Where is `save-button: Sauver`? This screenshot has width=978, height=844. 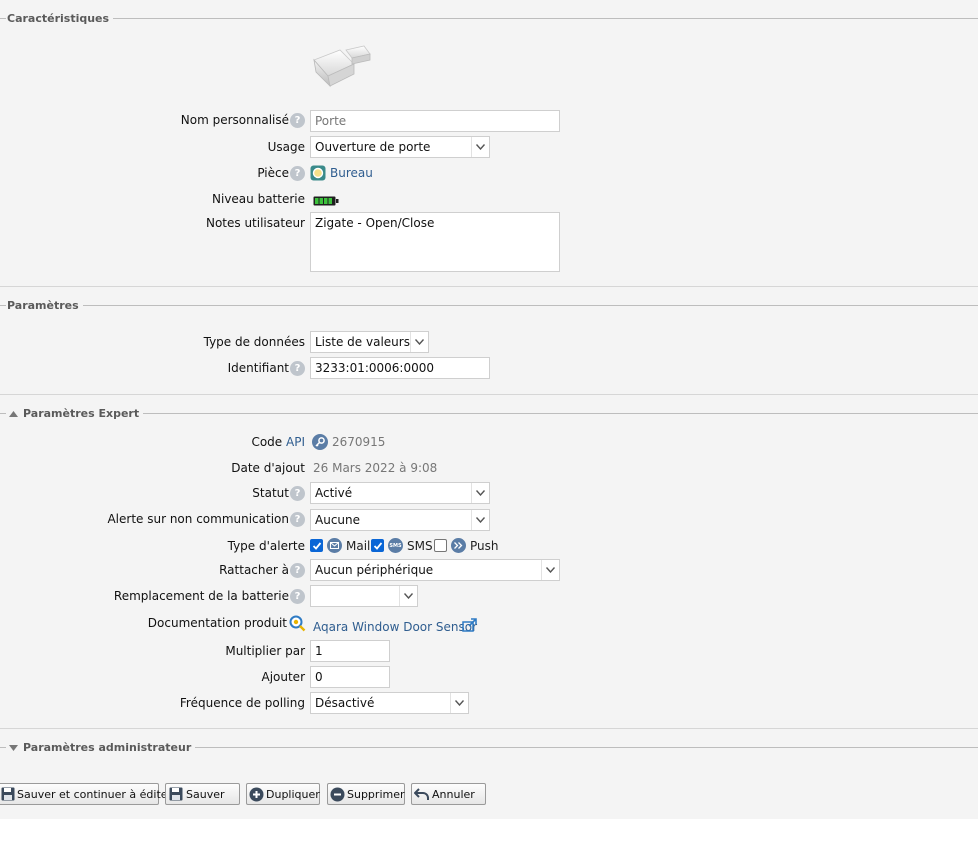 save-button: Sauver is located at coordinates (202, 794).